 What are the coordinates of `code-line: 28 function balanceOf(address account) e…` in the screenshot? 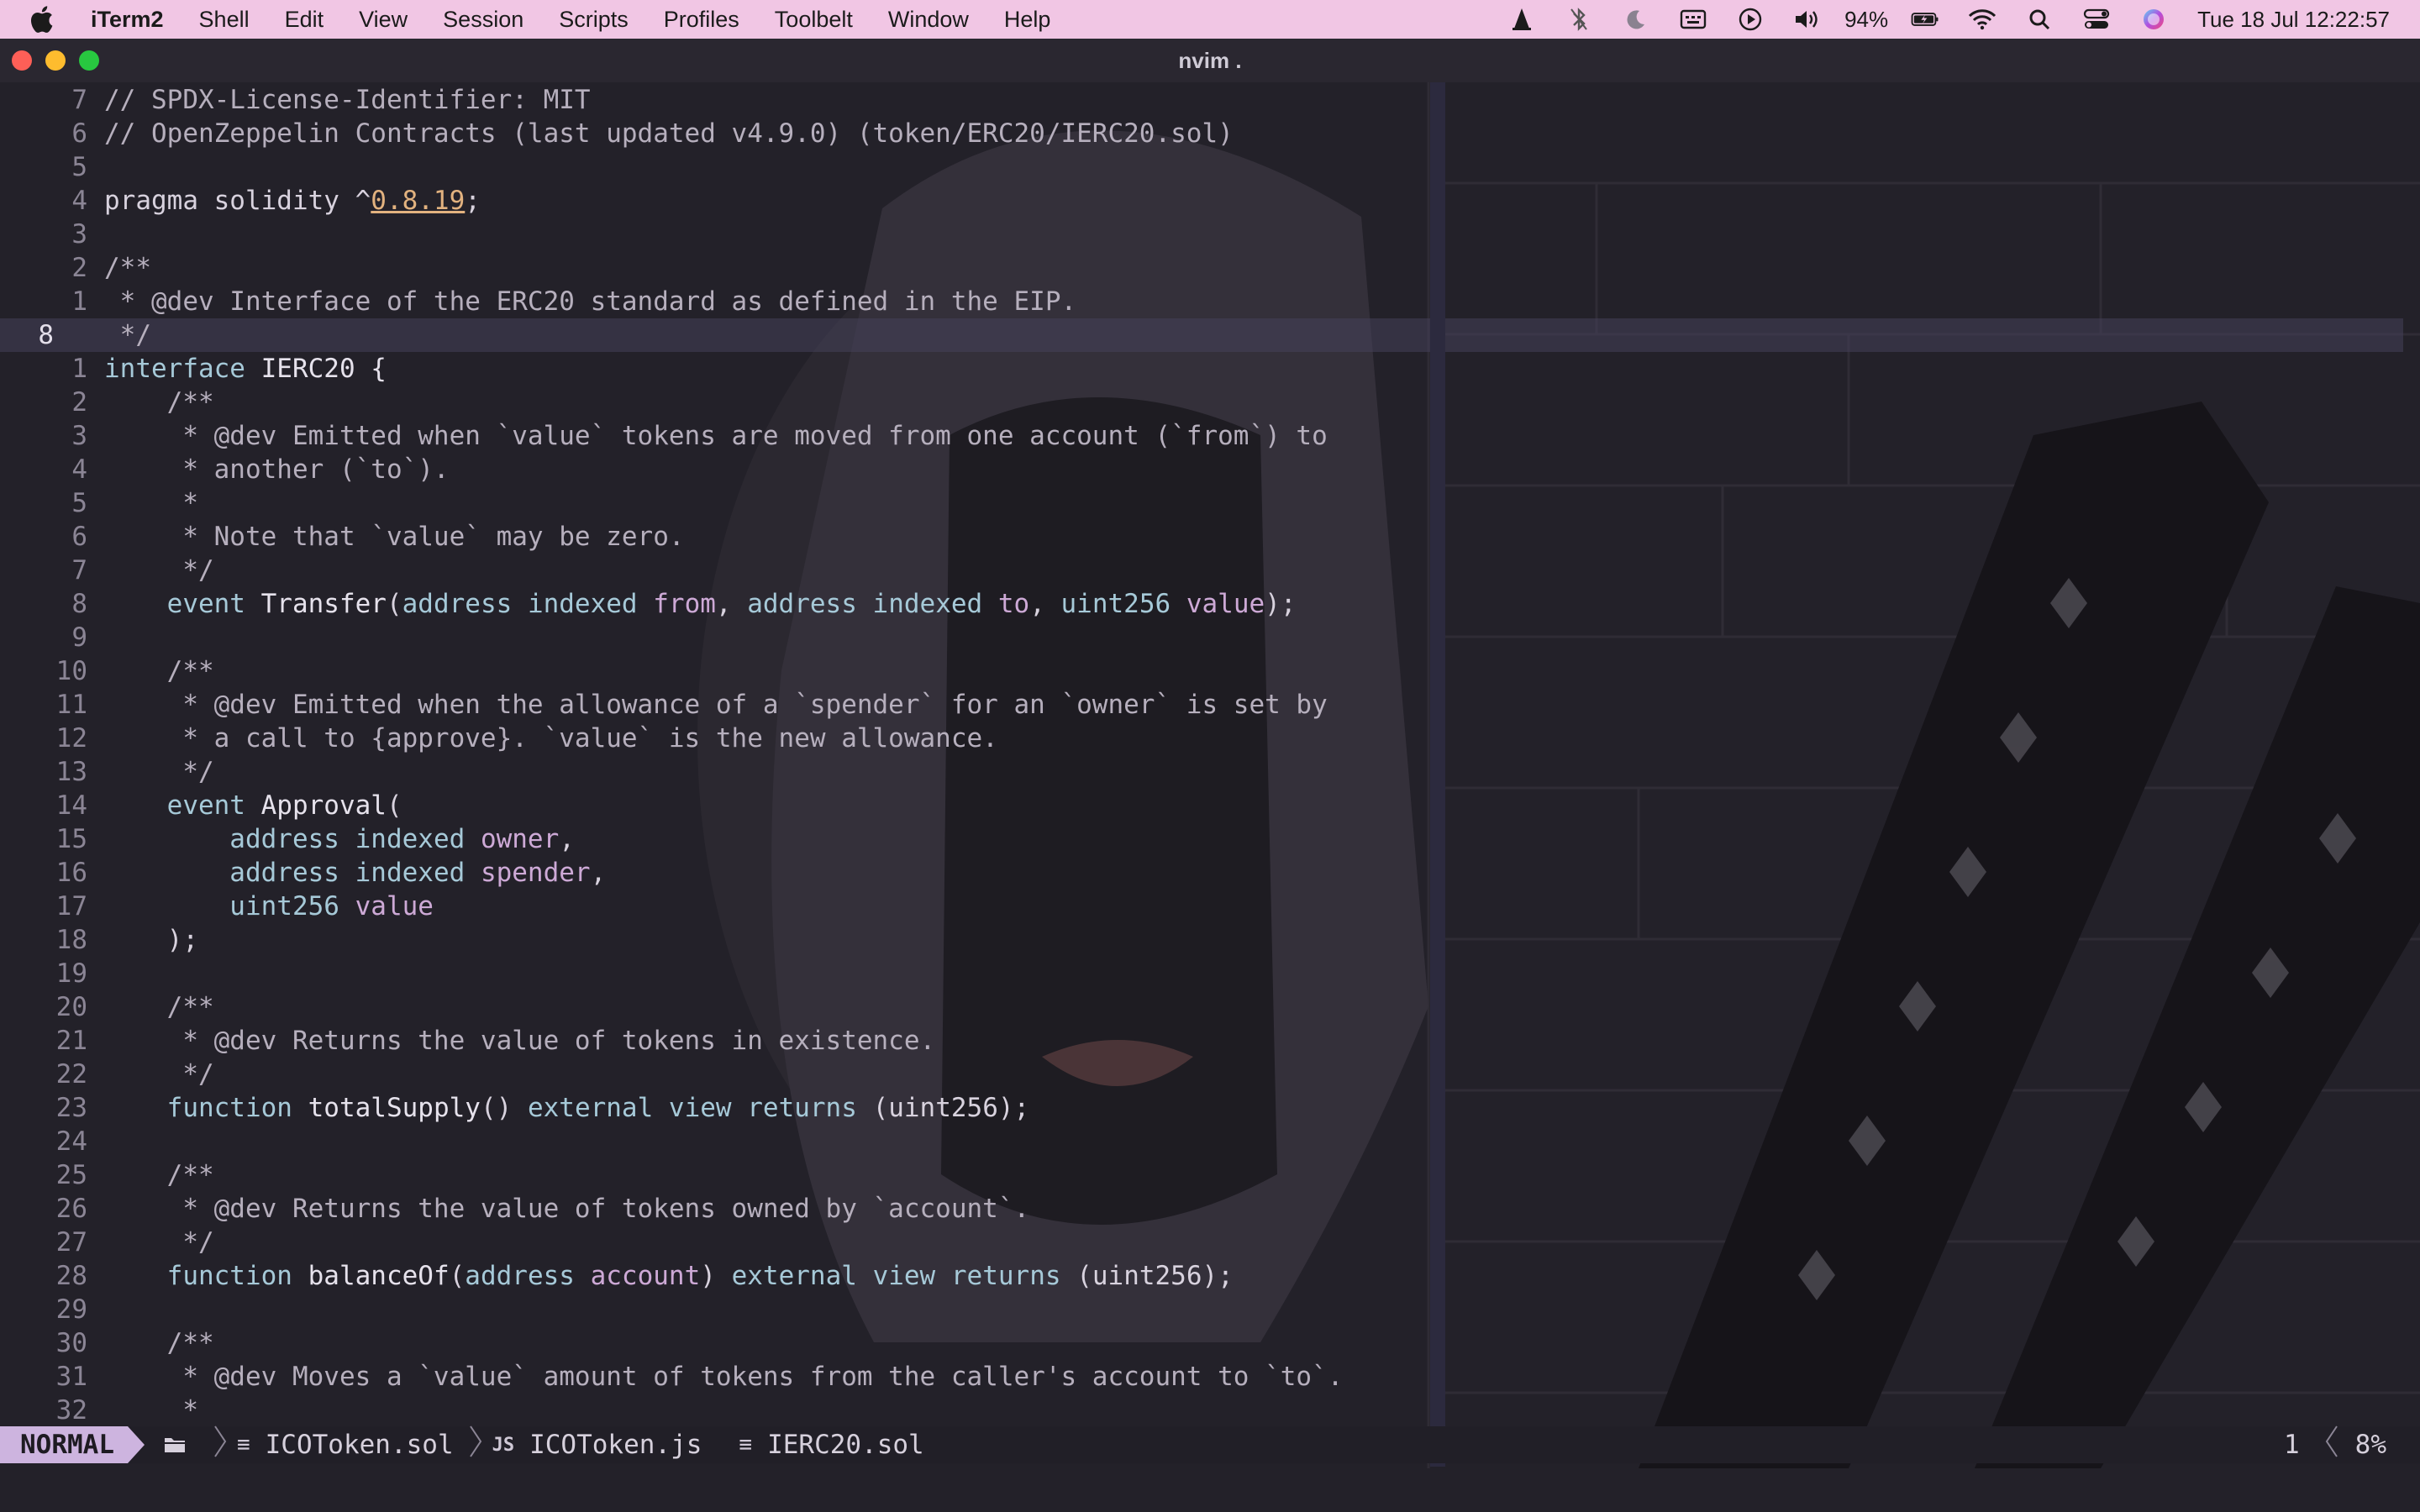 It's located at (1201, 1276).